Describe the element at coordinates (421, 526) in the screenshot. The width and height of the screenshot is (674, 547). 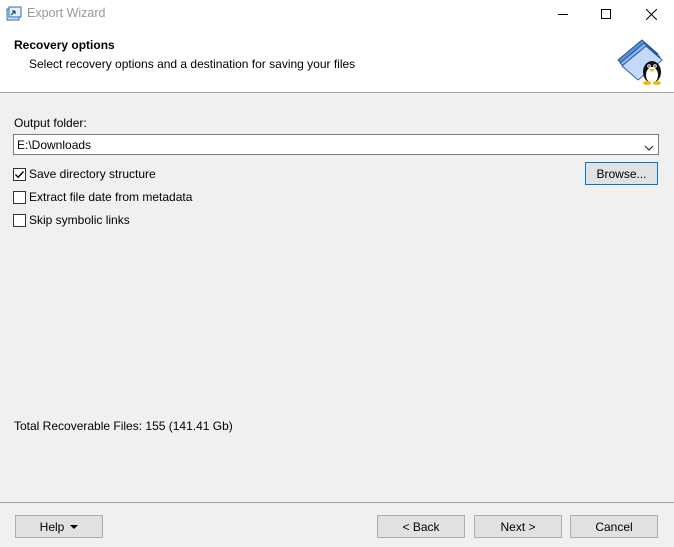
I see `back-button: < Back` at that location.